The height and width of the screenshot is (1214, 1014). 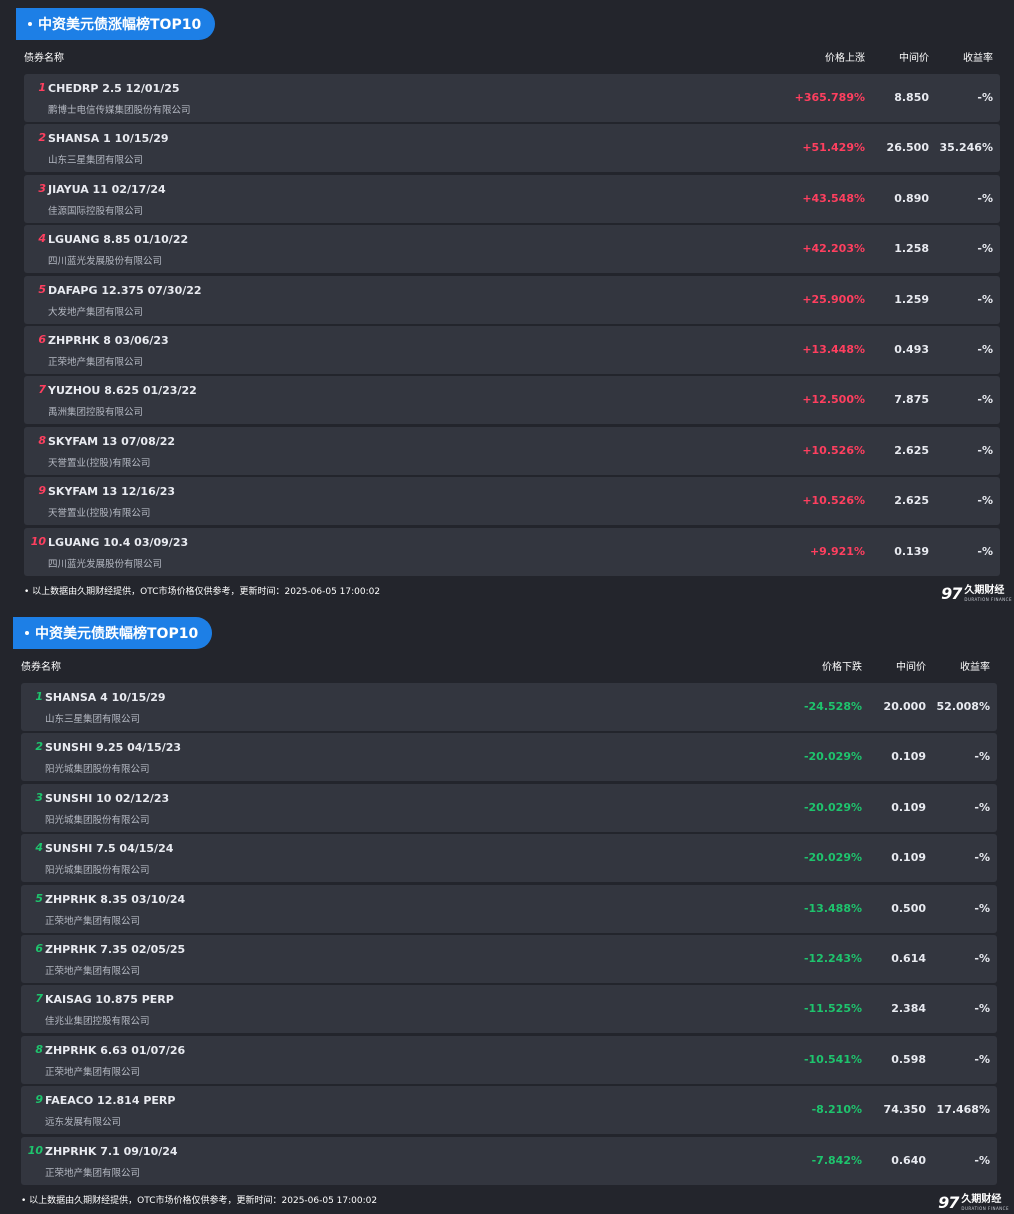 I want to click on rank-number: 10, so click(x=35, y=1150).